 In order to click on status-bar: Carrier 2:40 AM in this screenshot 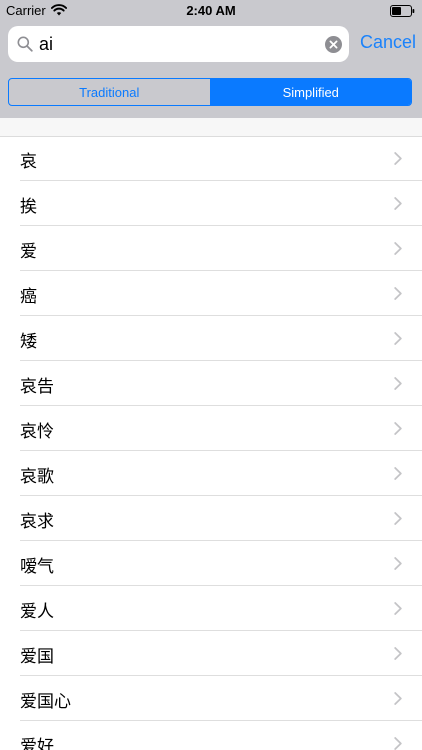, I will do `click(211, 11)`.